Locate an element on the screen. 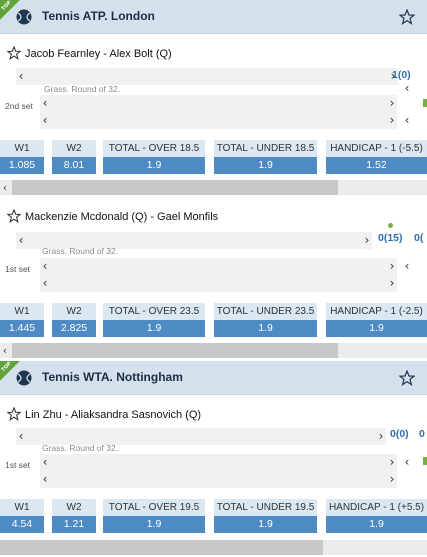  odd-value: 2.825 is located at coordinates (74, 328).